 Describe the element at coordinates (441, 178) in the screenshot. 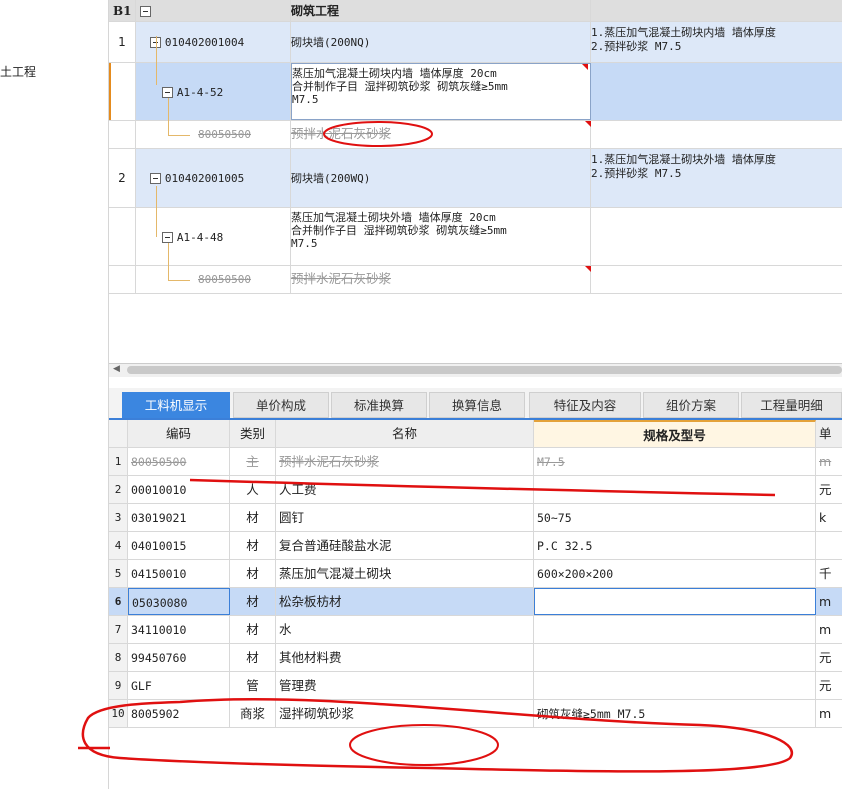

I see `item-name: 砌块墙(200WQ)` at that location.